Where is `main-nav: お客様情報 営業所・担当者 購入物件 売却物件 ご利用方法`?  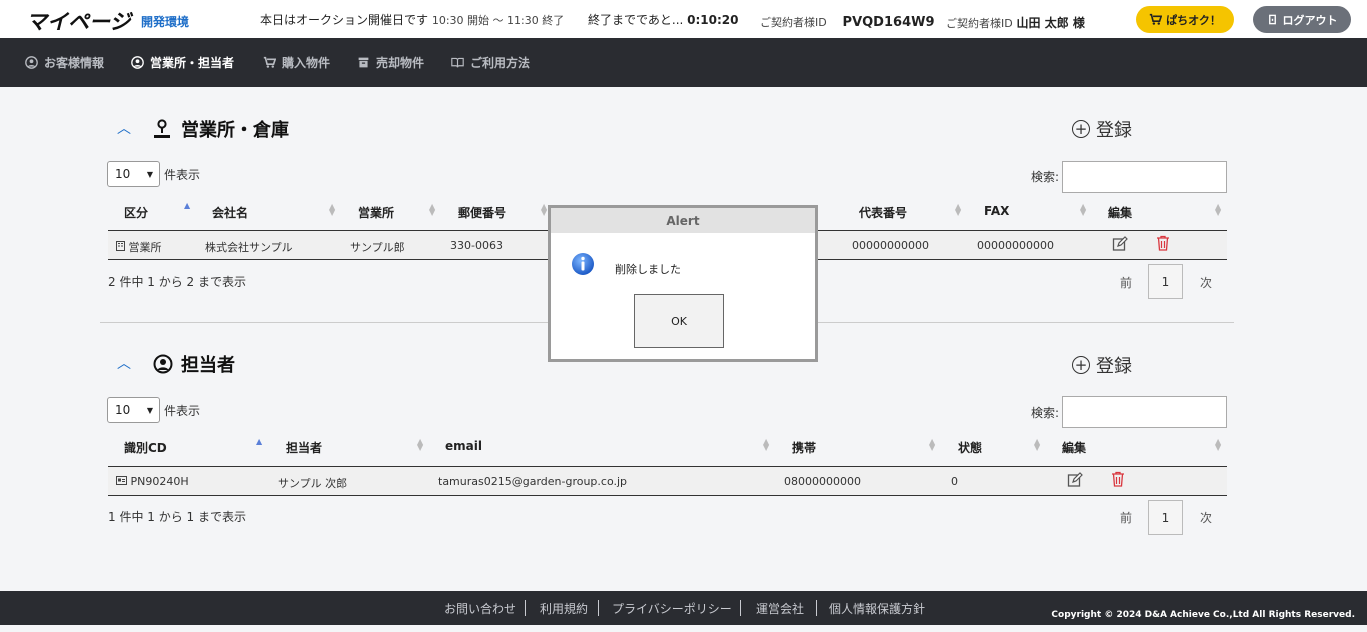
main-nav: お客様情報 営業所・担当者 購入物件 売却物件 ご利用方法 is located at coordinates (683, 62).